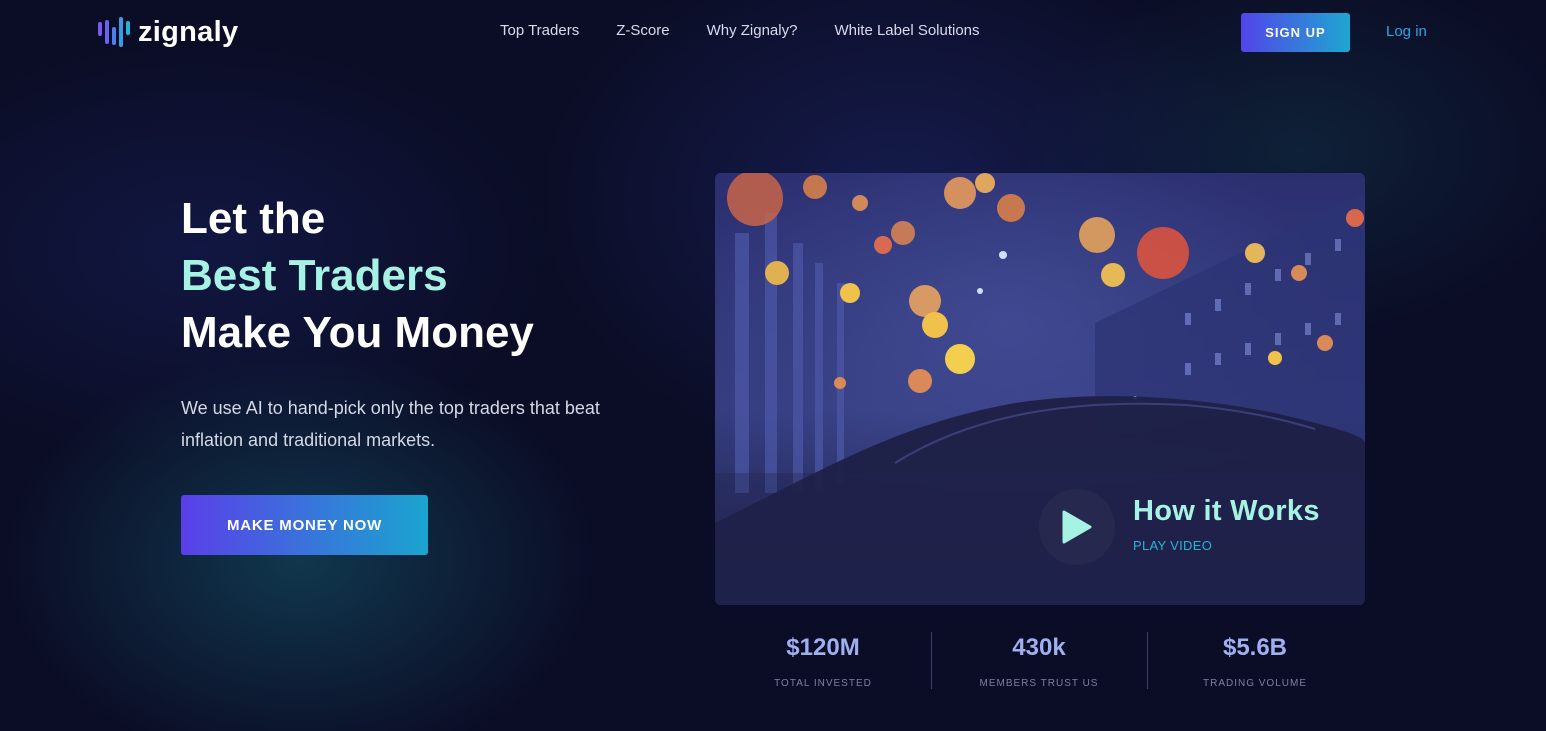  I want to click on nav-item-top-traders: Top Traders, so click(539, 30).